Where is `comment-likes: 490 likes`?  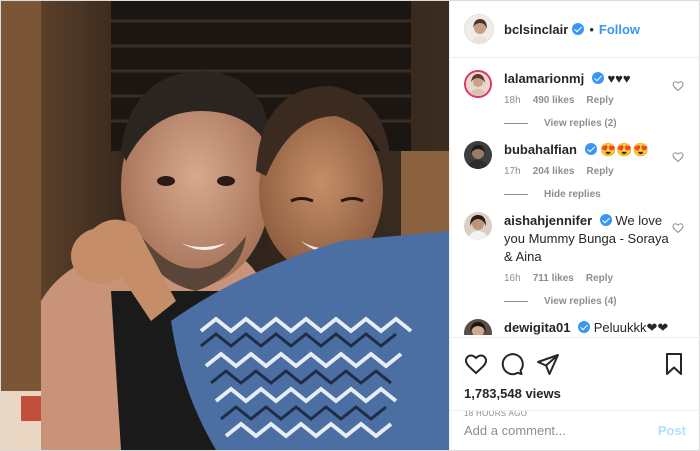 comment-likes: 490 likes is located at coordinates (554, 100).